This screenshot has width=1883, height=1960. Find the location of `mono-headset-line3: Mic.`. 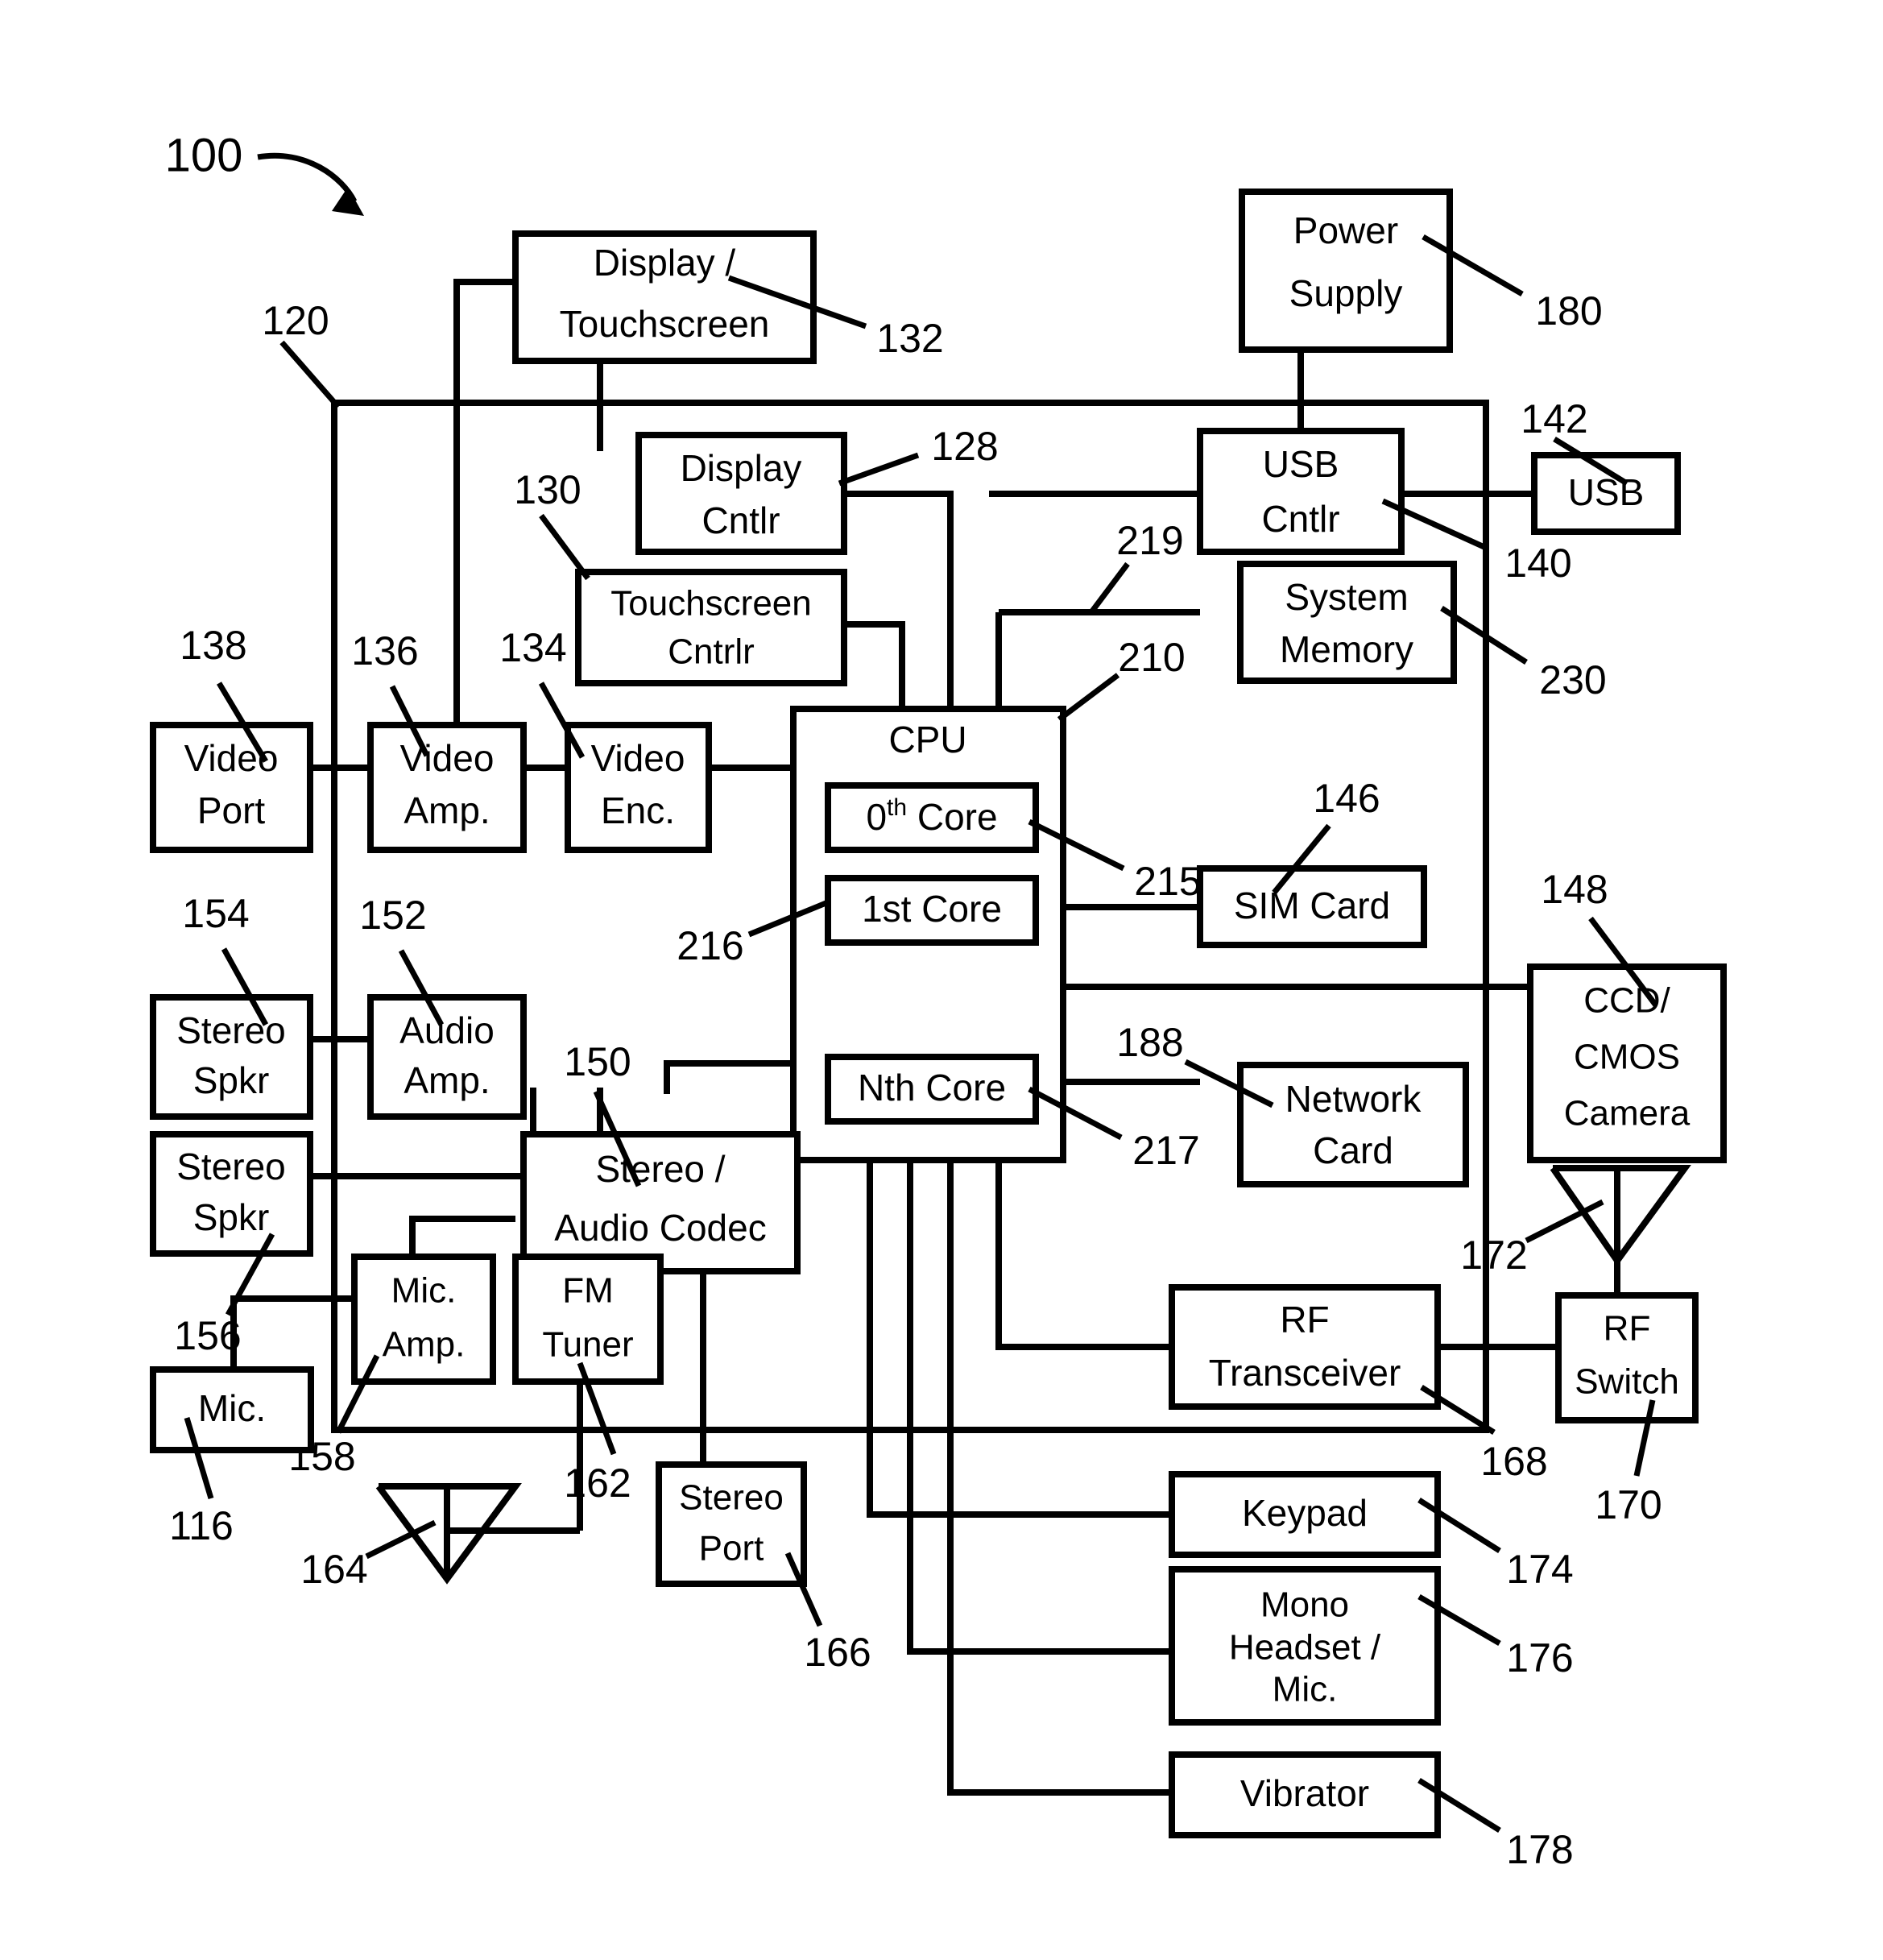

mono-headset-line3: Mic. is located at coordinates (1305, 1689).